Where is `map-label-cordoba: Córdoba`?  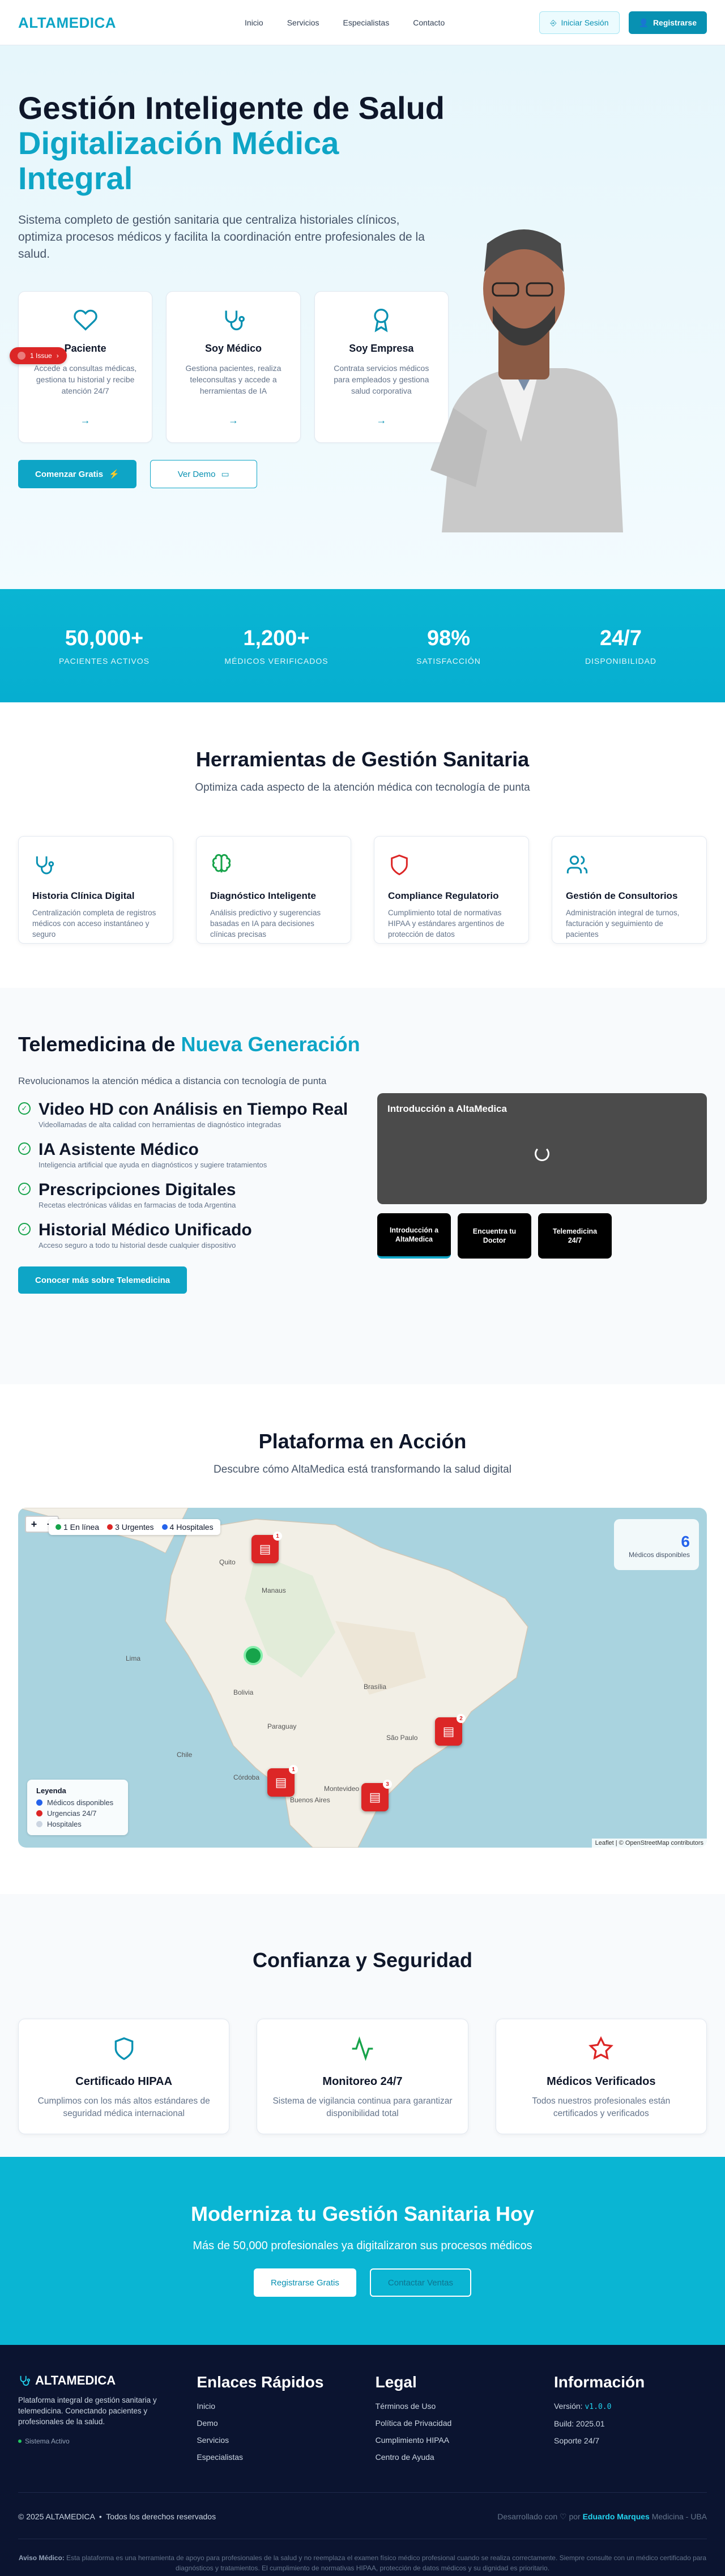
map-label-cordoba: Córdoba is located at coordinates (246, 1777).